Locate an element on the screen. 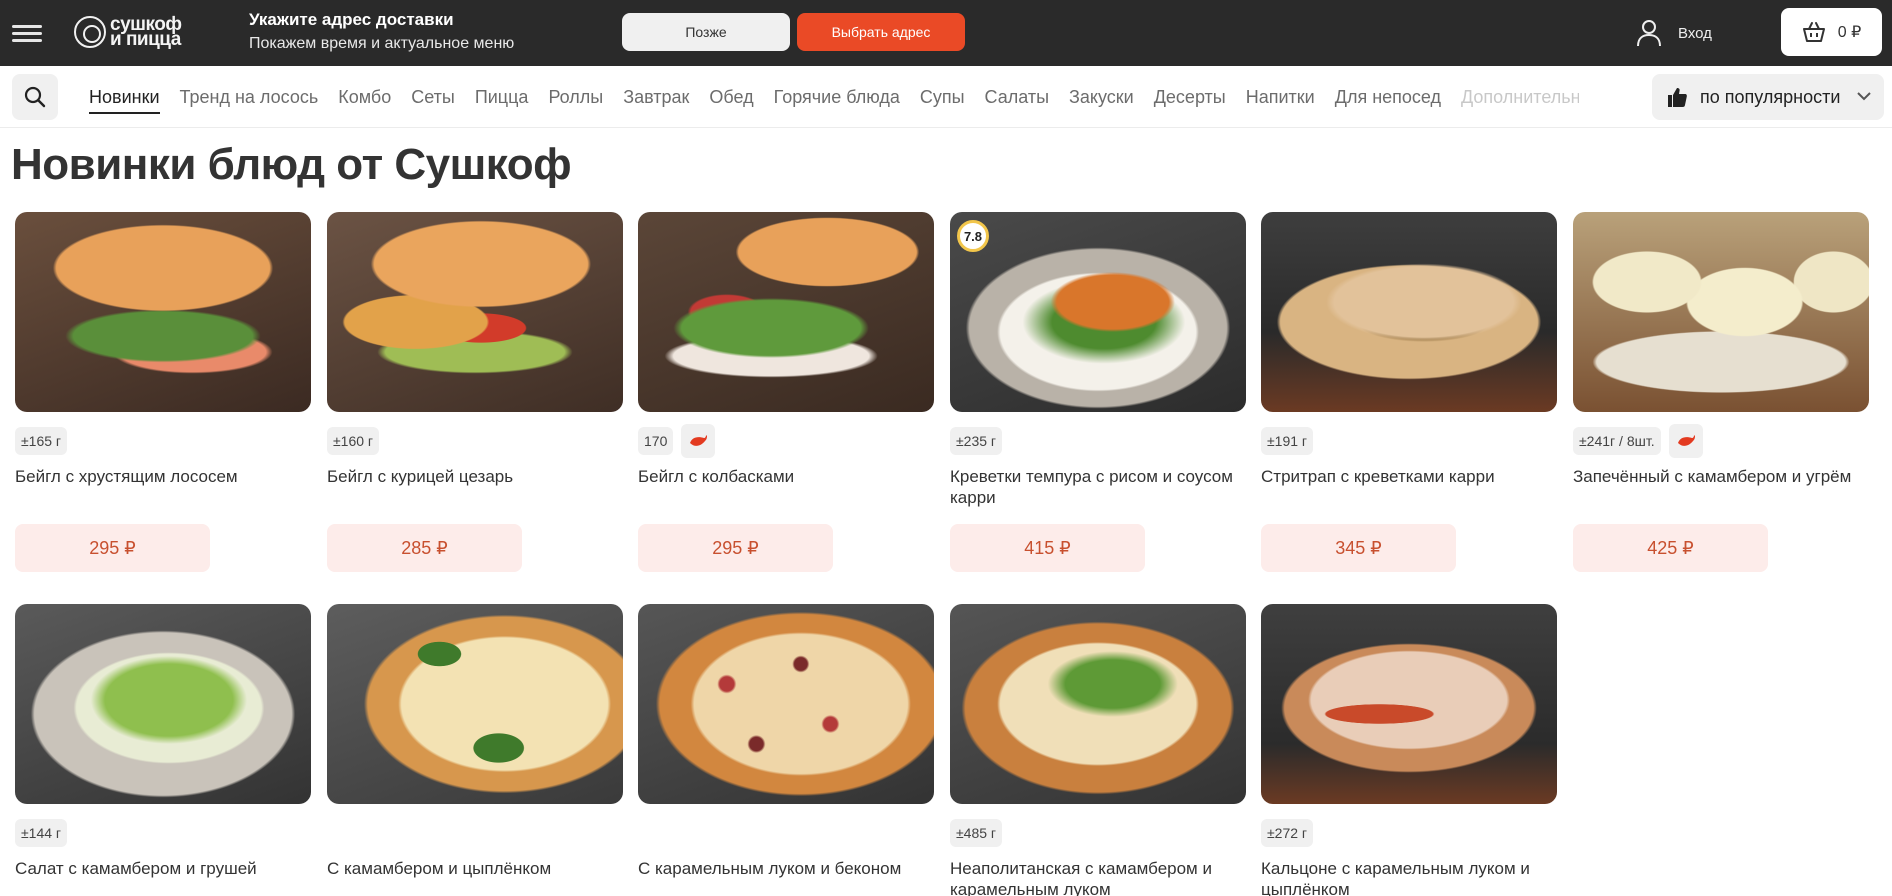 The width and height of the screenshot is (1892, 896). cart-total: 0 ₽ is located at coordinates (1849, 32).